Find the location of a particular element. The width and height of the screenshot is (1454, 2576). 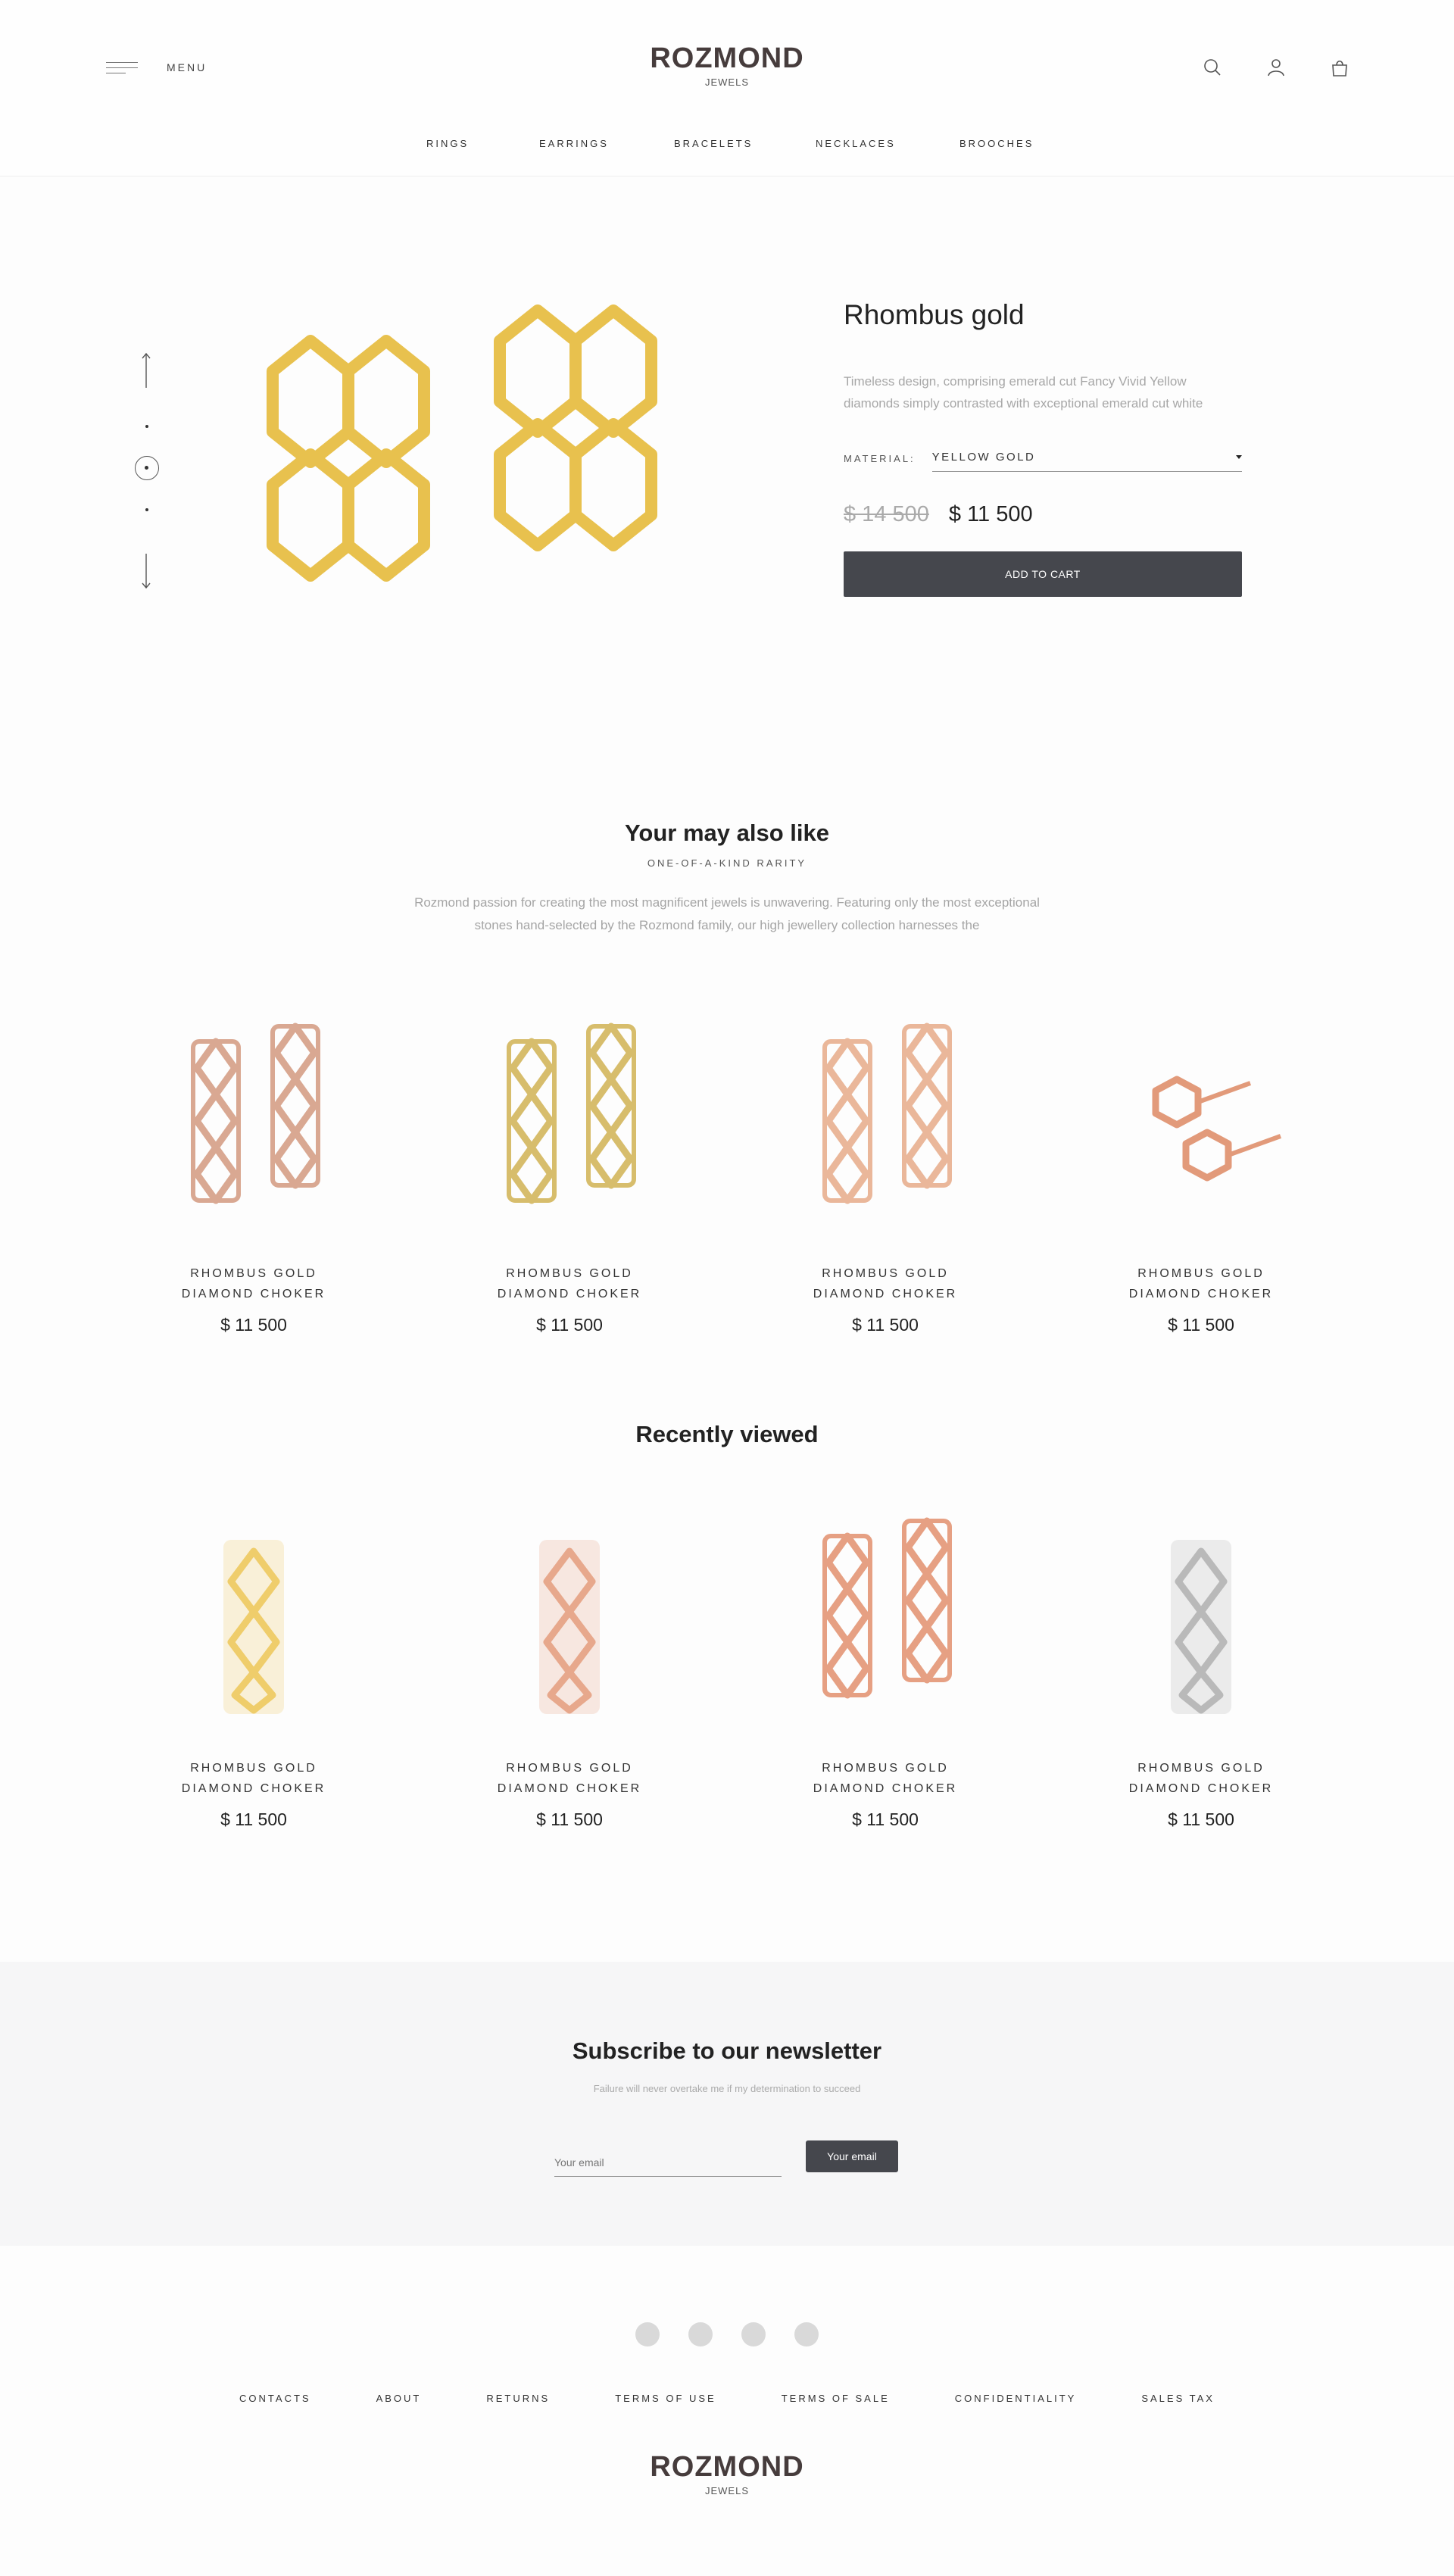

material-select: YELLOW GOLD is located at coordinates (1086, 461).